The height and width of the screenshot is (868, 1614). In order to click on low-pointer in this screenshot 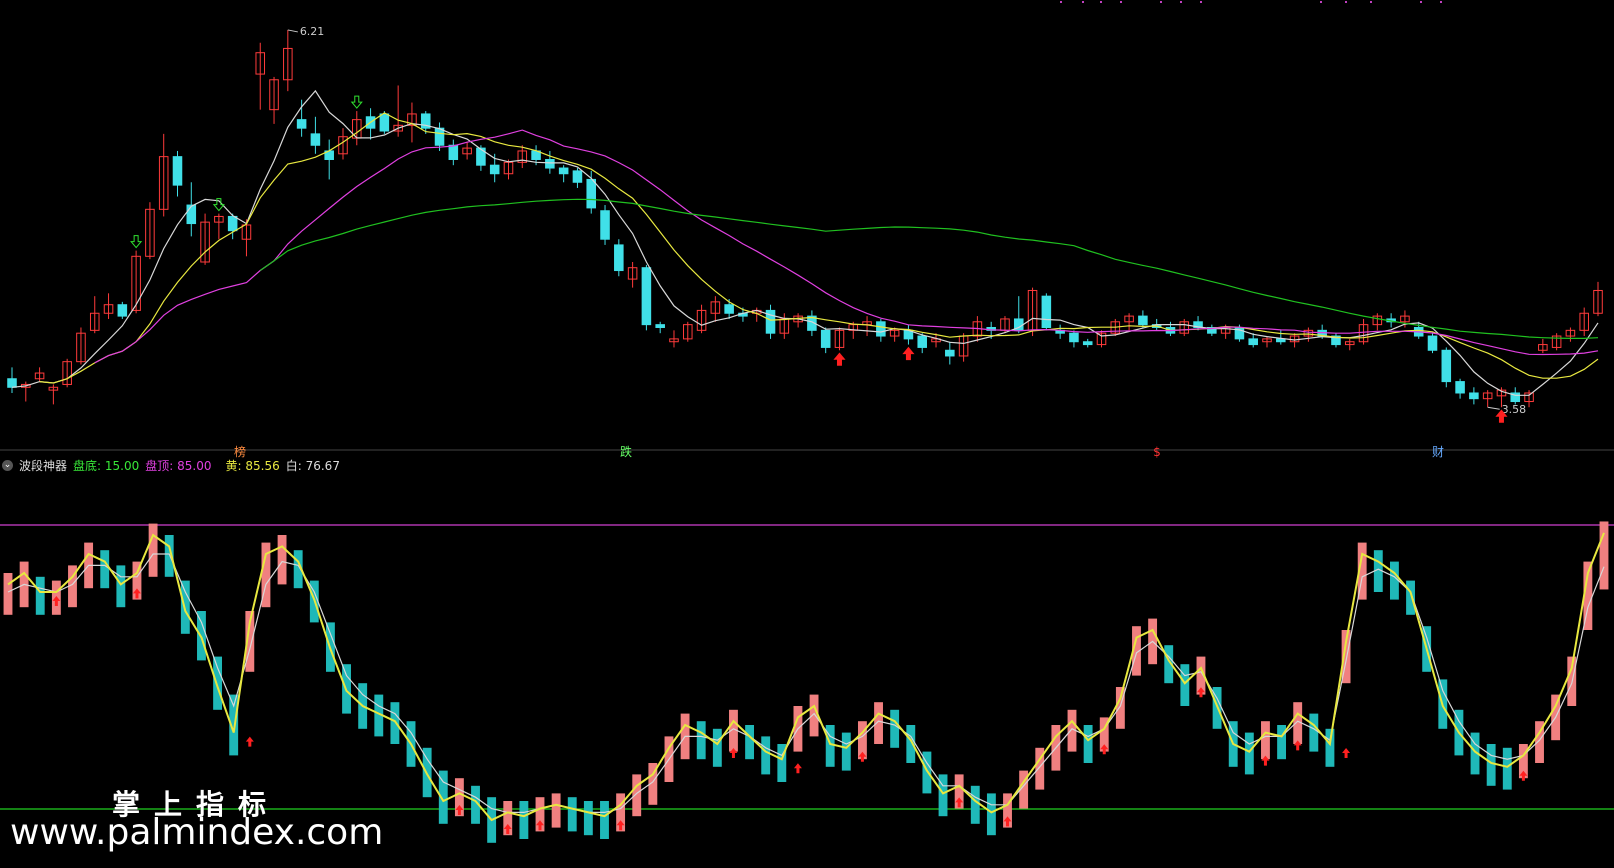, I will do `click(1493, 408)`.